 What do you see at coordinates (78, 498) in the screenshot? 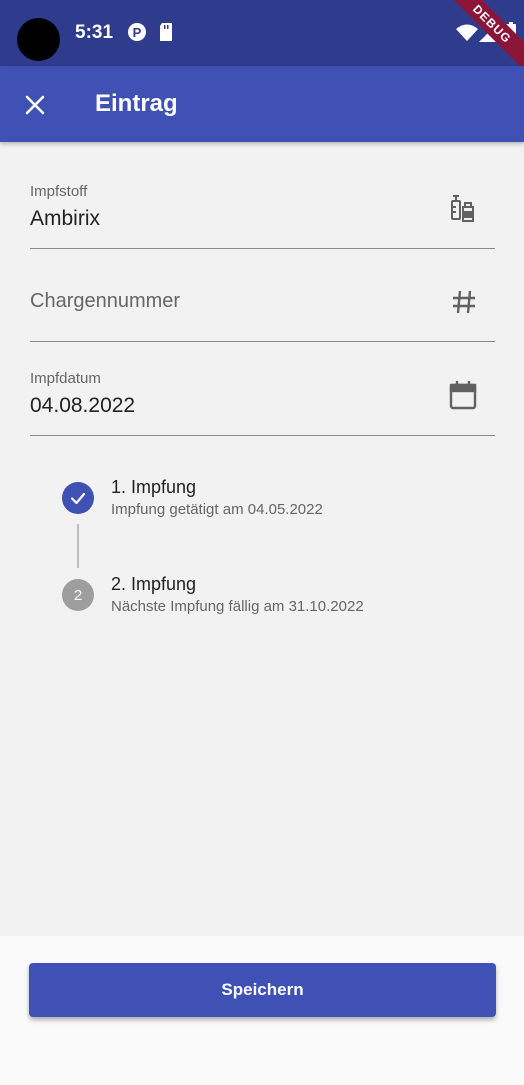
I see `check-icon` at bounding box center [78, 498].